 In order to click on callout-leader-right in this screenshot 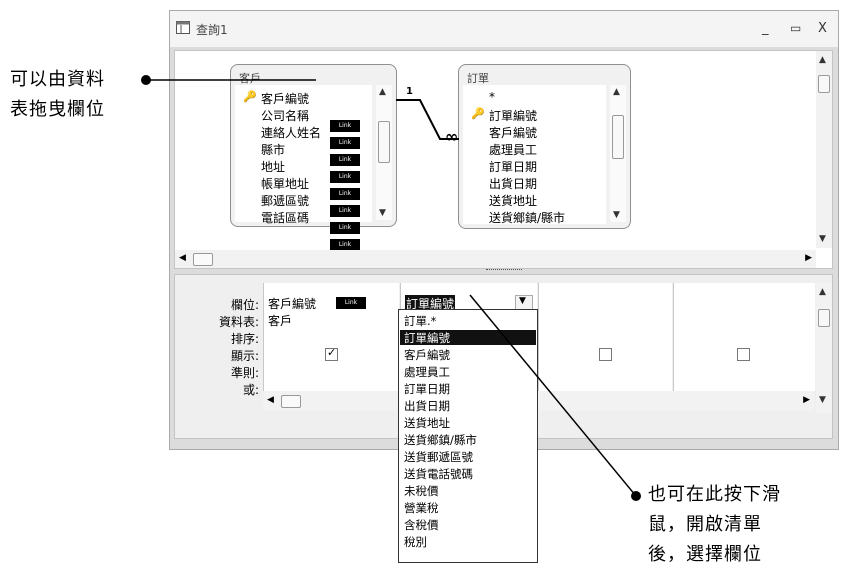, I will do `click(553, 395)`.